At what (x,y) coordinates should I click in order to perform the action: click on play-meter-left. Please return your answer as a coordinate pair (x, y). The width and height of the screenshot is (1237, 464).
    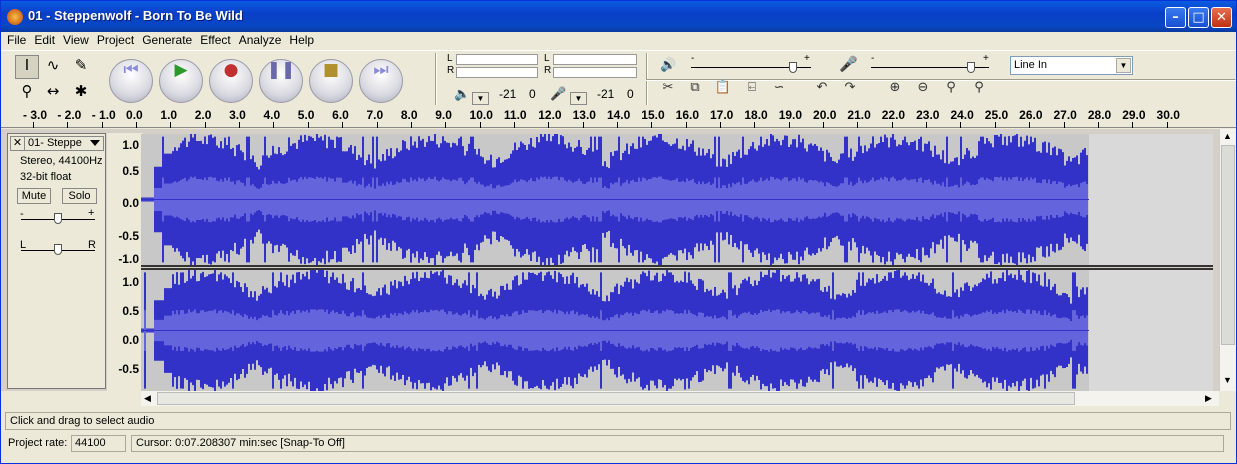
    Looking at the image, I should click on (497, 59).